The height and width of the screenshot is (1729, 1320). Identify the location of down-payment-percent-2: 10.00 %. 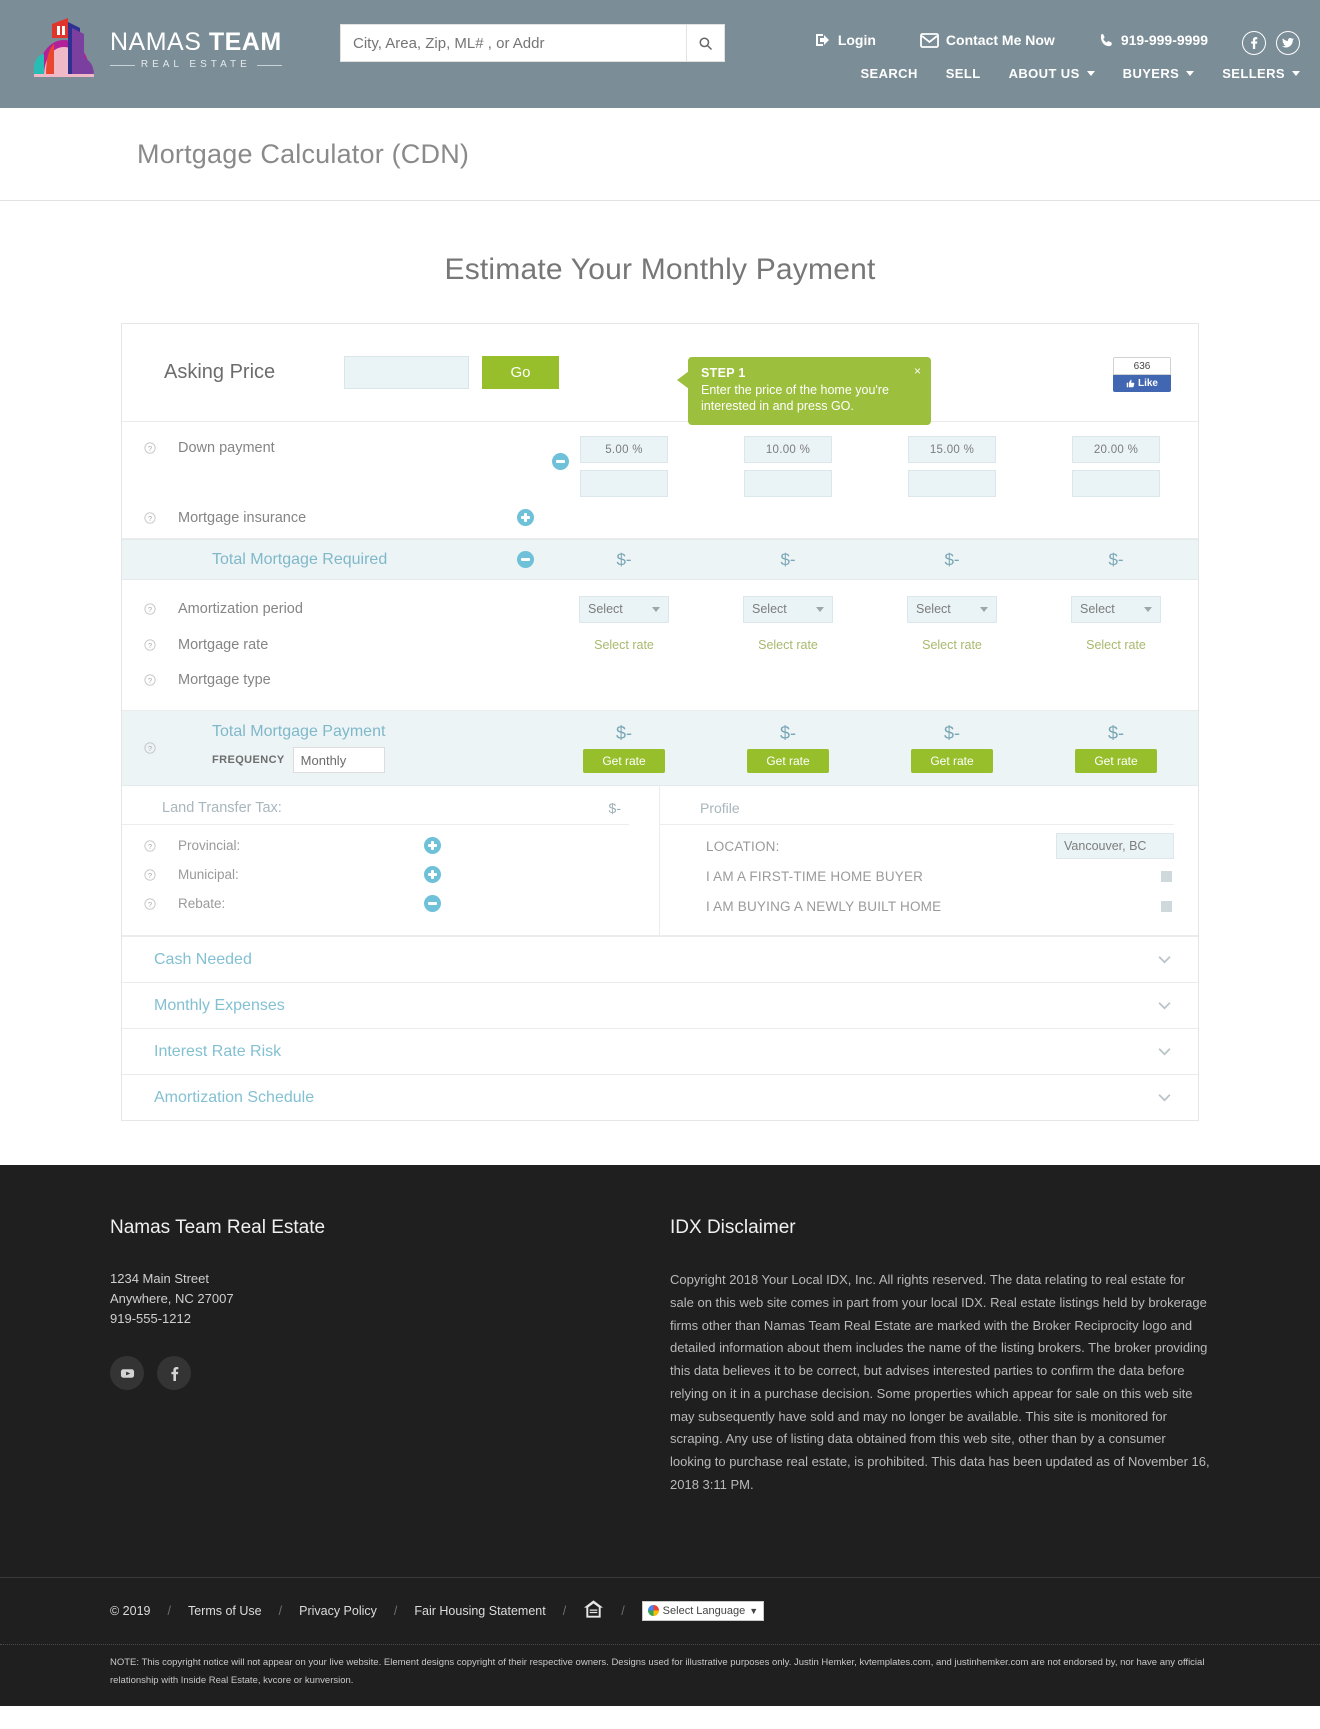
(788, 449).